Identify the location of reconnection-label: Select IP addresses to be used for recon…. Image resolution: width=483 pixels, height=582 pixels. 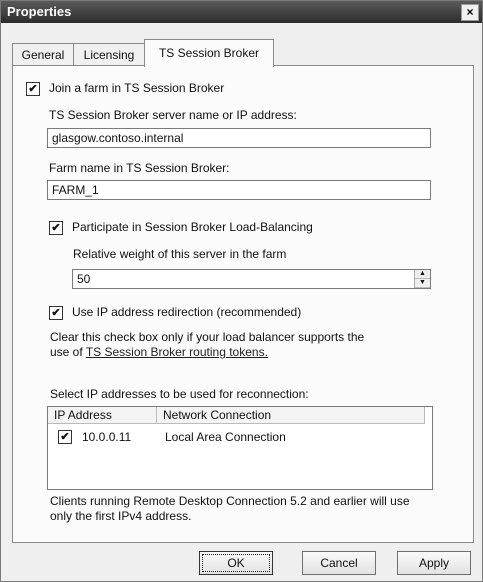
(179, 394).